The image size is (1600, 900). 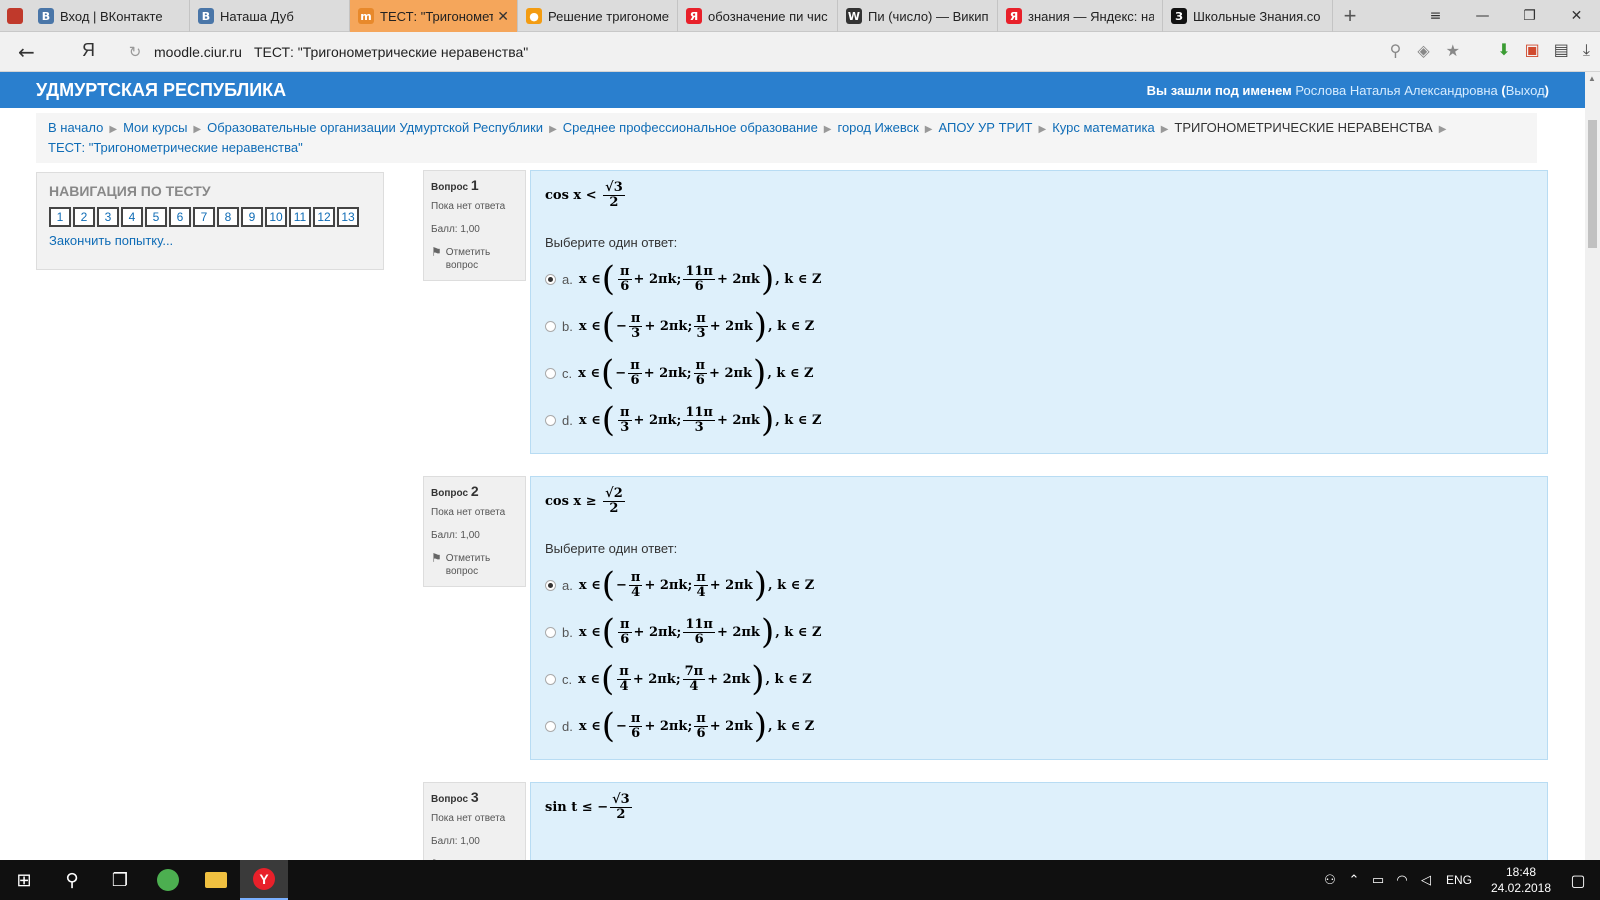 I want to click on browser-menu-icon, so click(x=15, y=16).